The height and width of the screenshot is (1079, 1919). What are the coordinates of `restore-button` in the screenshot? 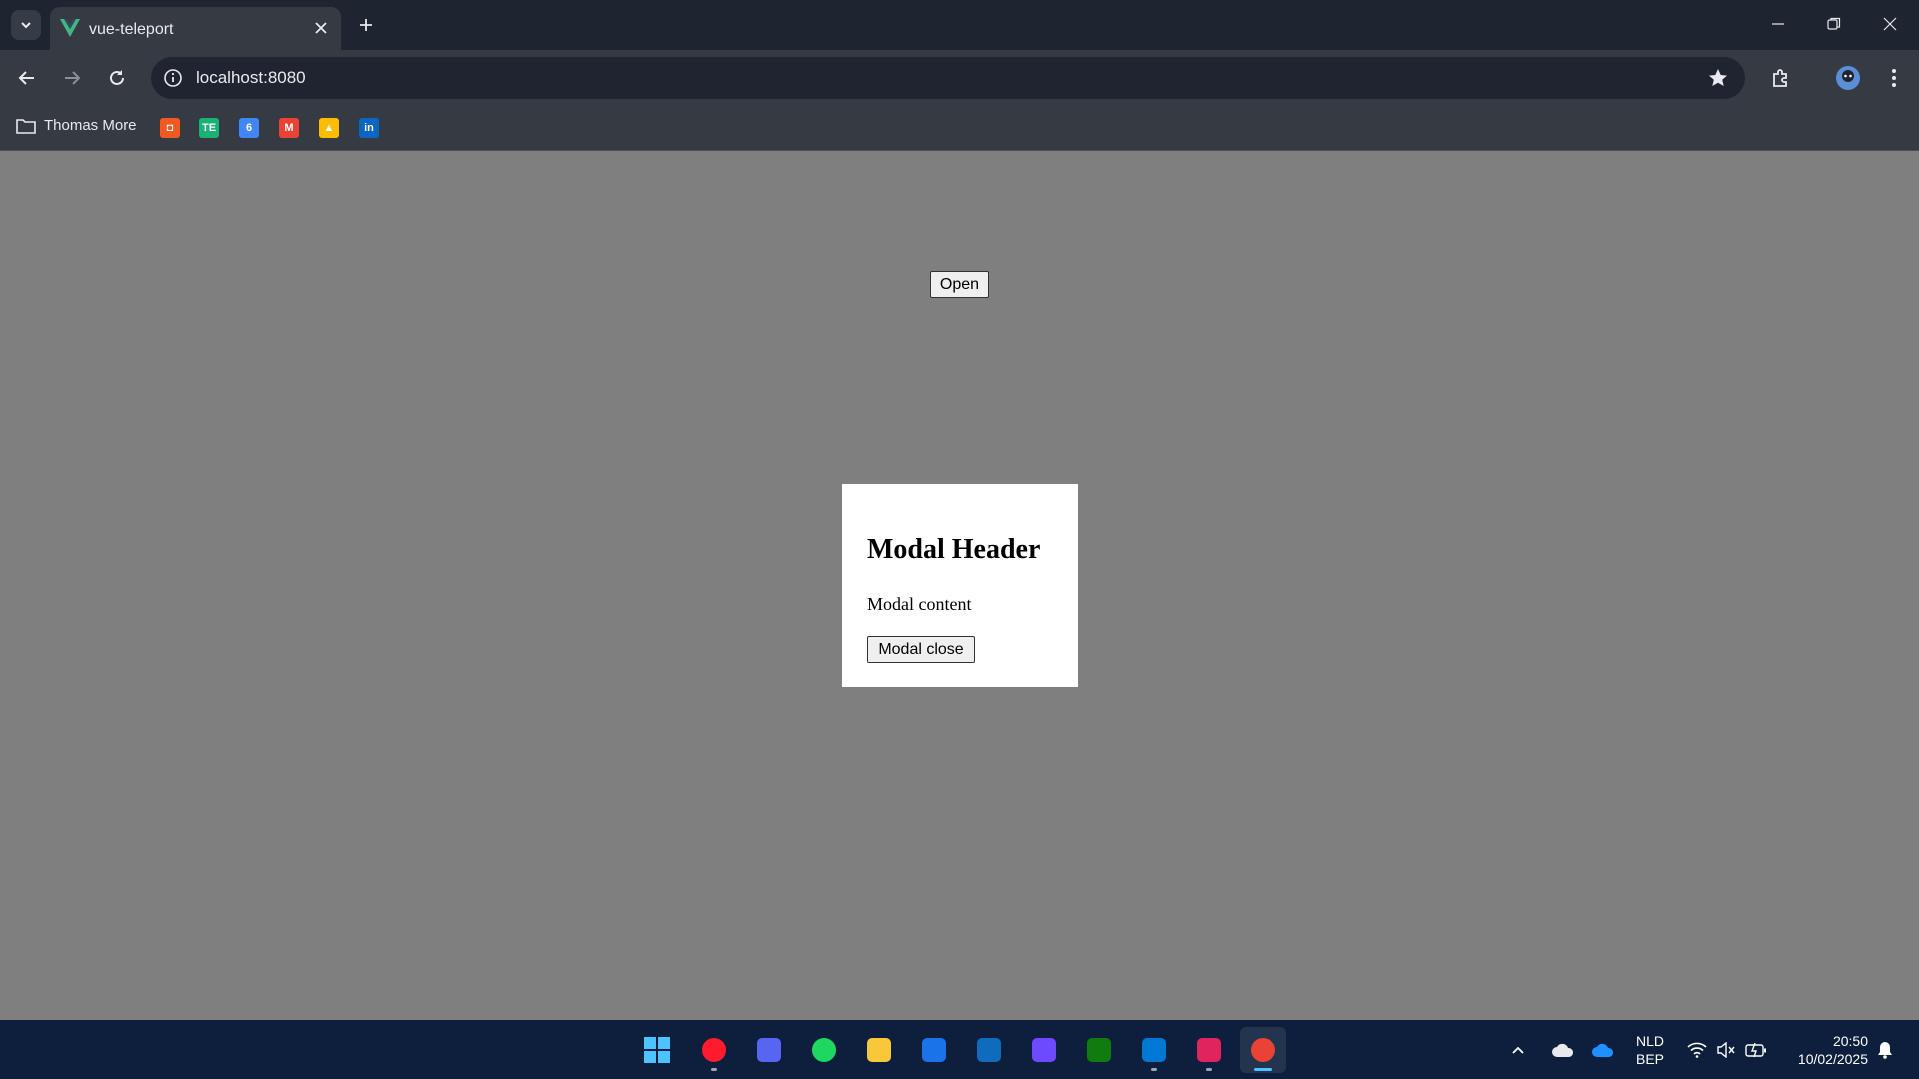 It's located at (1834, 24).